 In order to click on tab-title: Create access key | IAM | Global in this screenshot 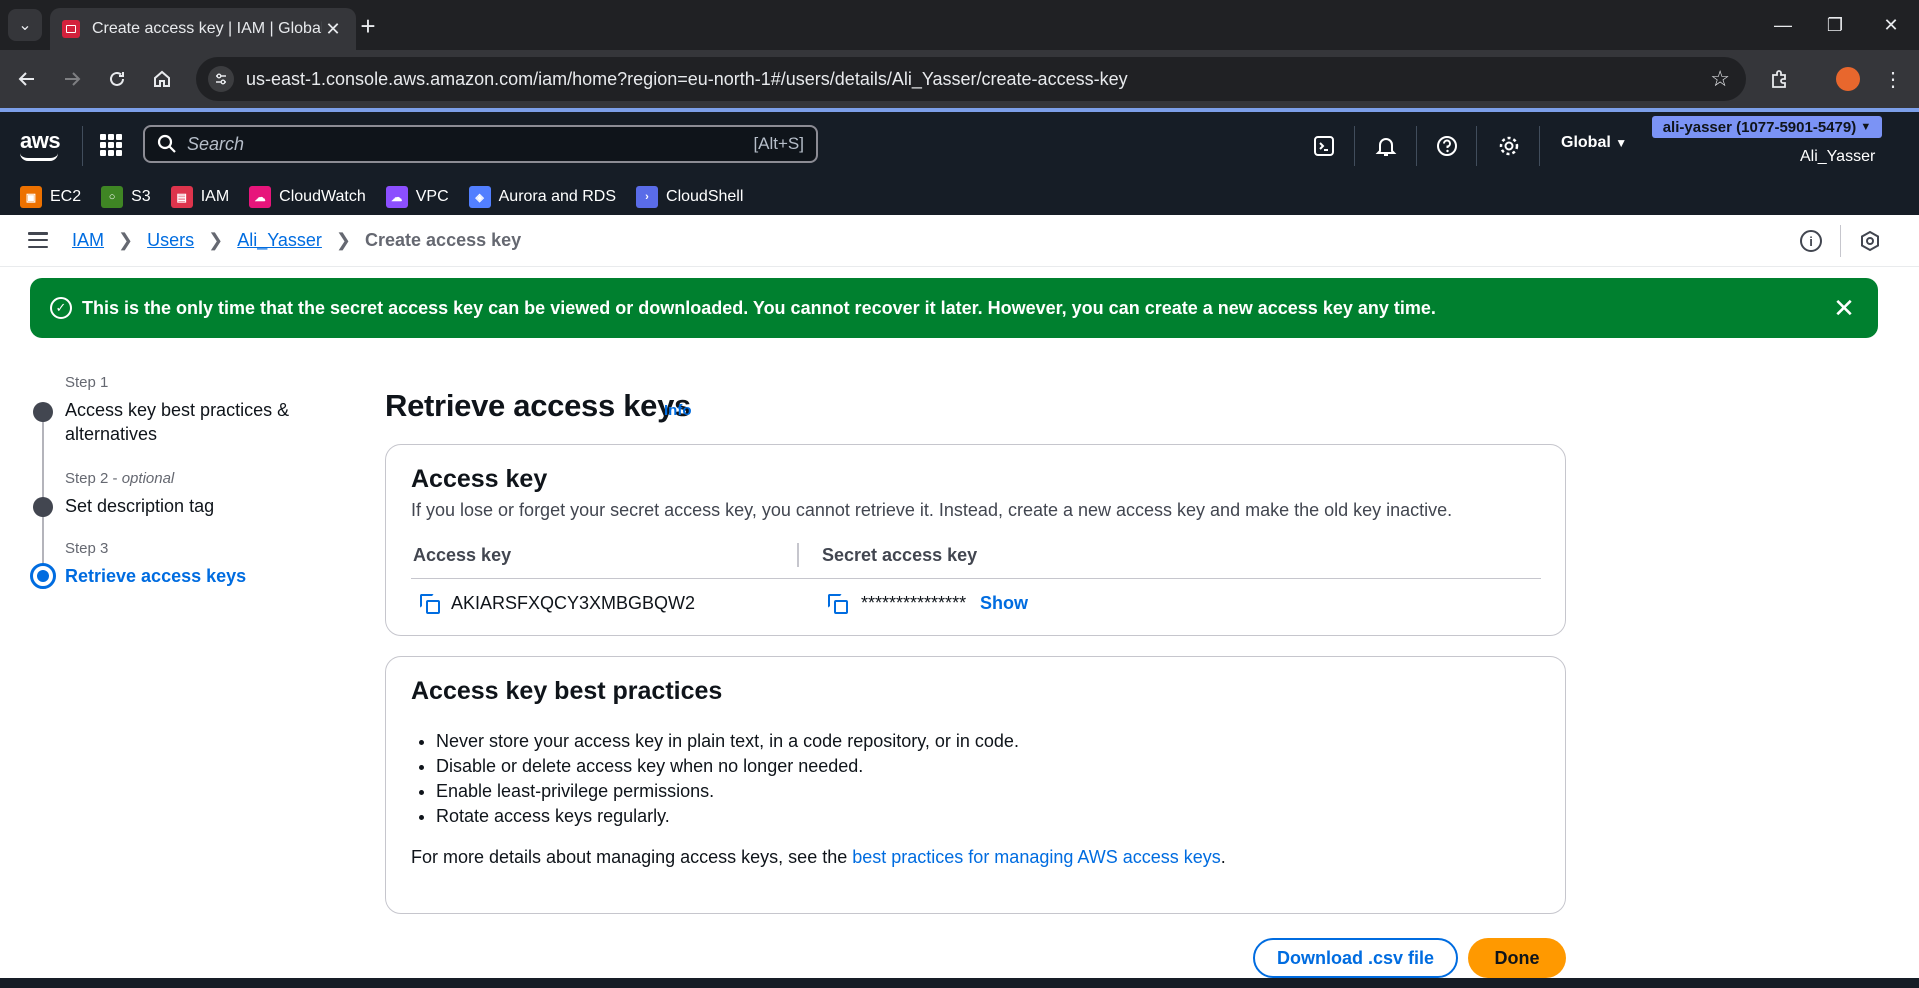, I will do `click(207, 28)`.